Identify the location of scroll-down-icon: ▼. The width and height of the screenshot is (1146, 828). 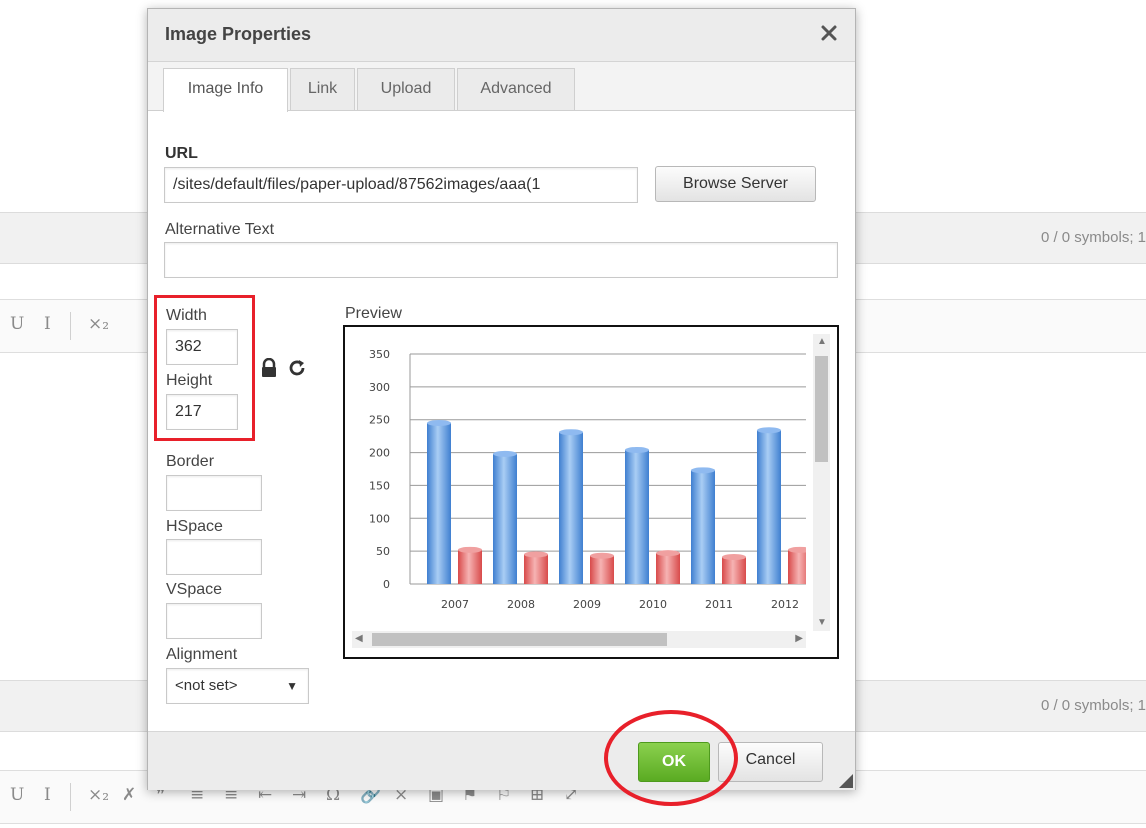
(822, 623).